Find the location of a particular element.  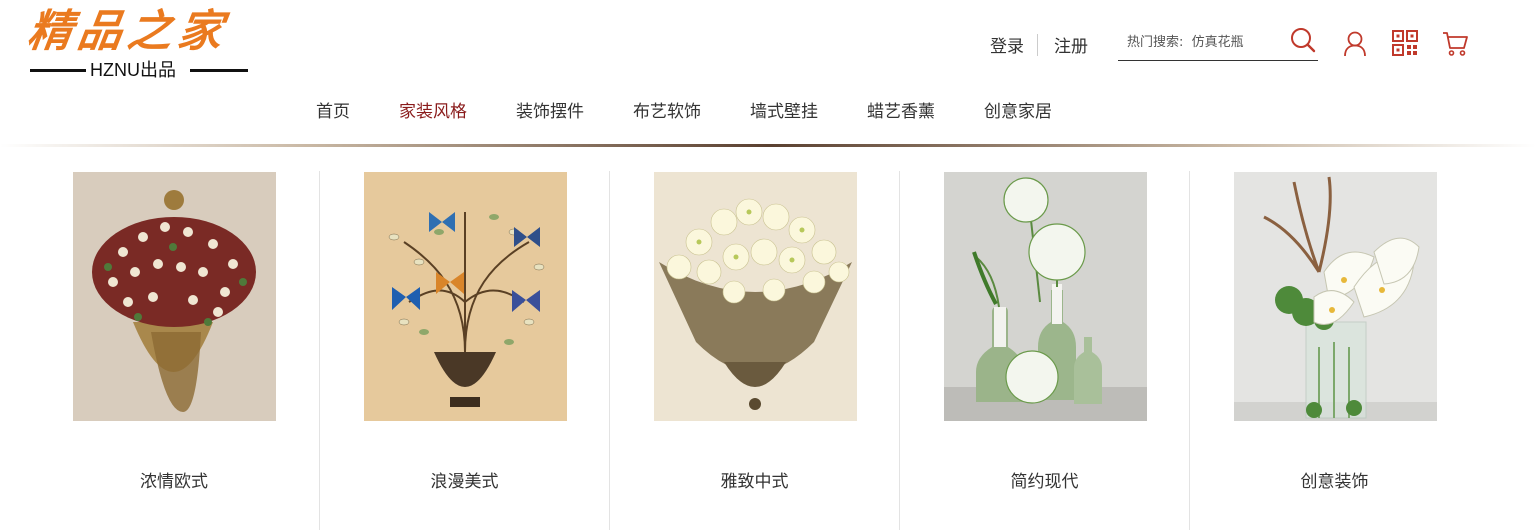

category-label: 雅致中式 is located at coordinates (754, 482).